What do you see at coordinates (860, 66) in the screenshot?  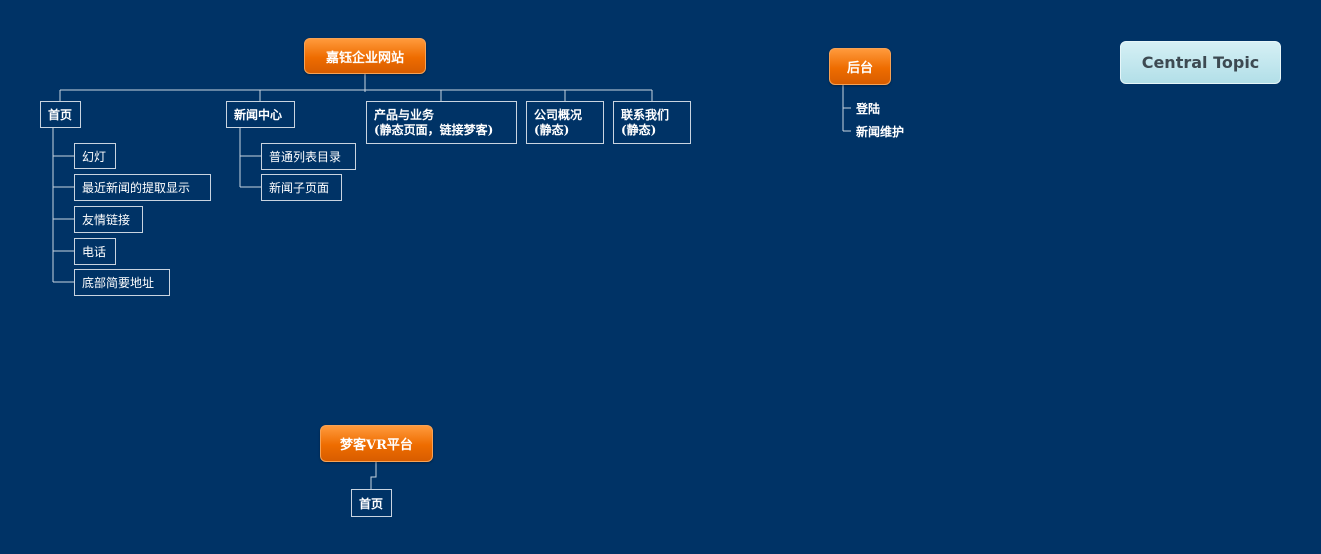 I see `backend-root-node: 后台` at bounding box center [860, 66].